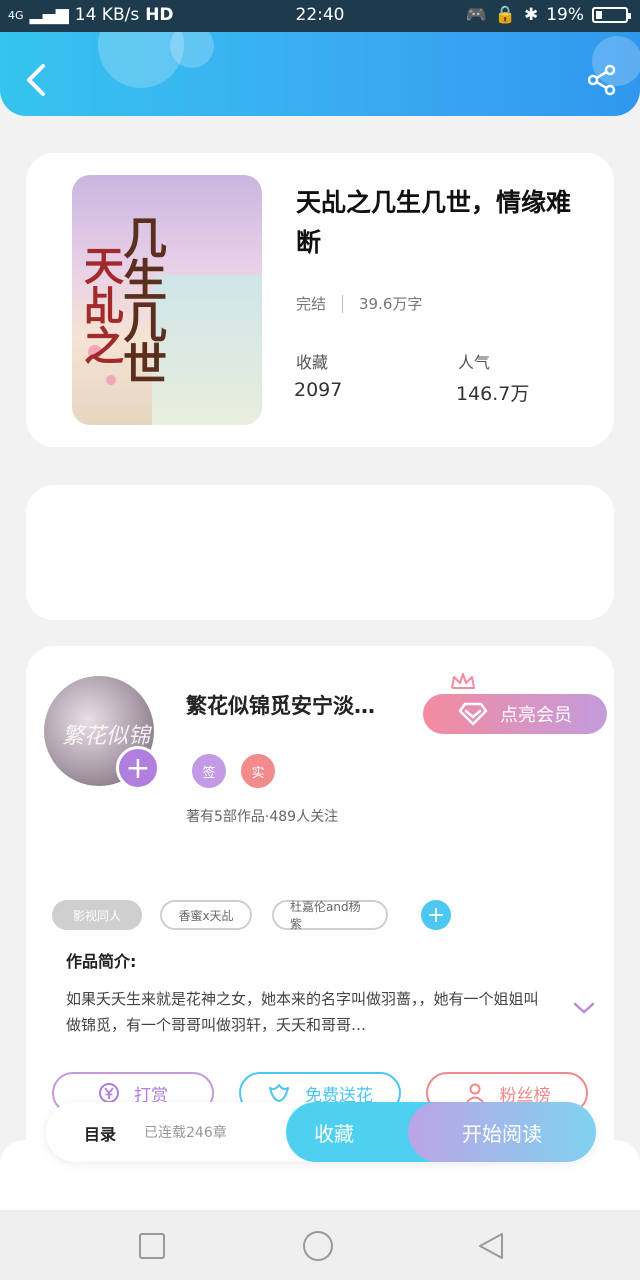  I want to click on action-bar: 目录 已连载246章 收藏 开始阅读, so click(321, 1132).